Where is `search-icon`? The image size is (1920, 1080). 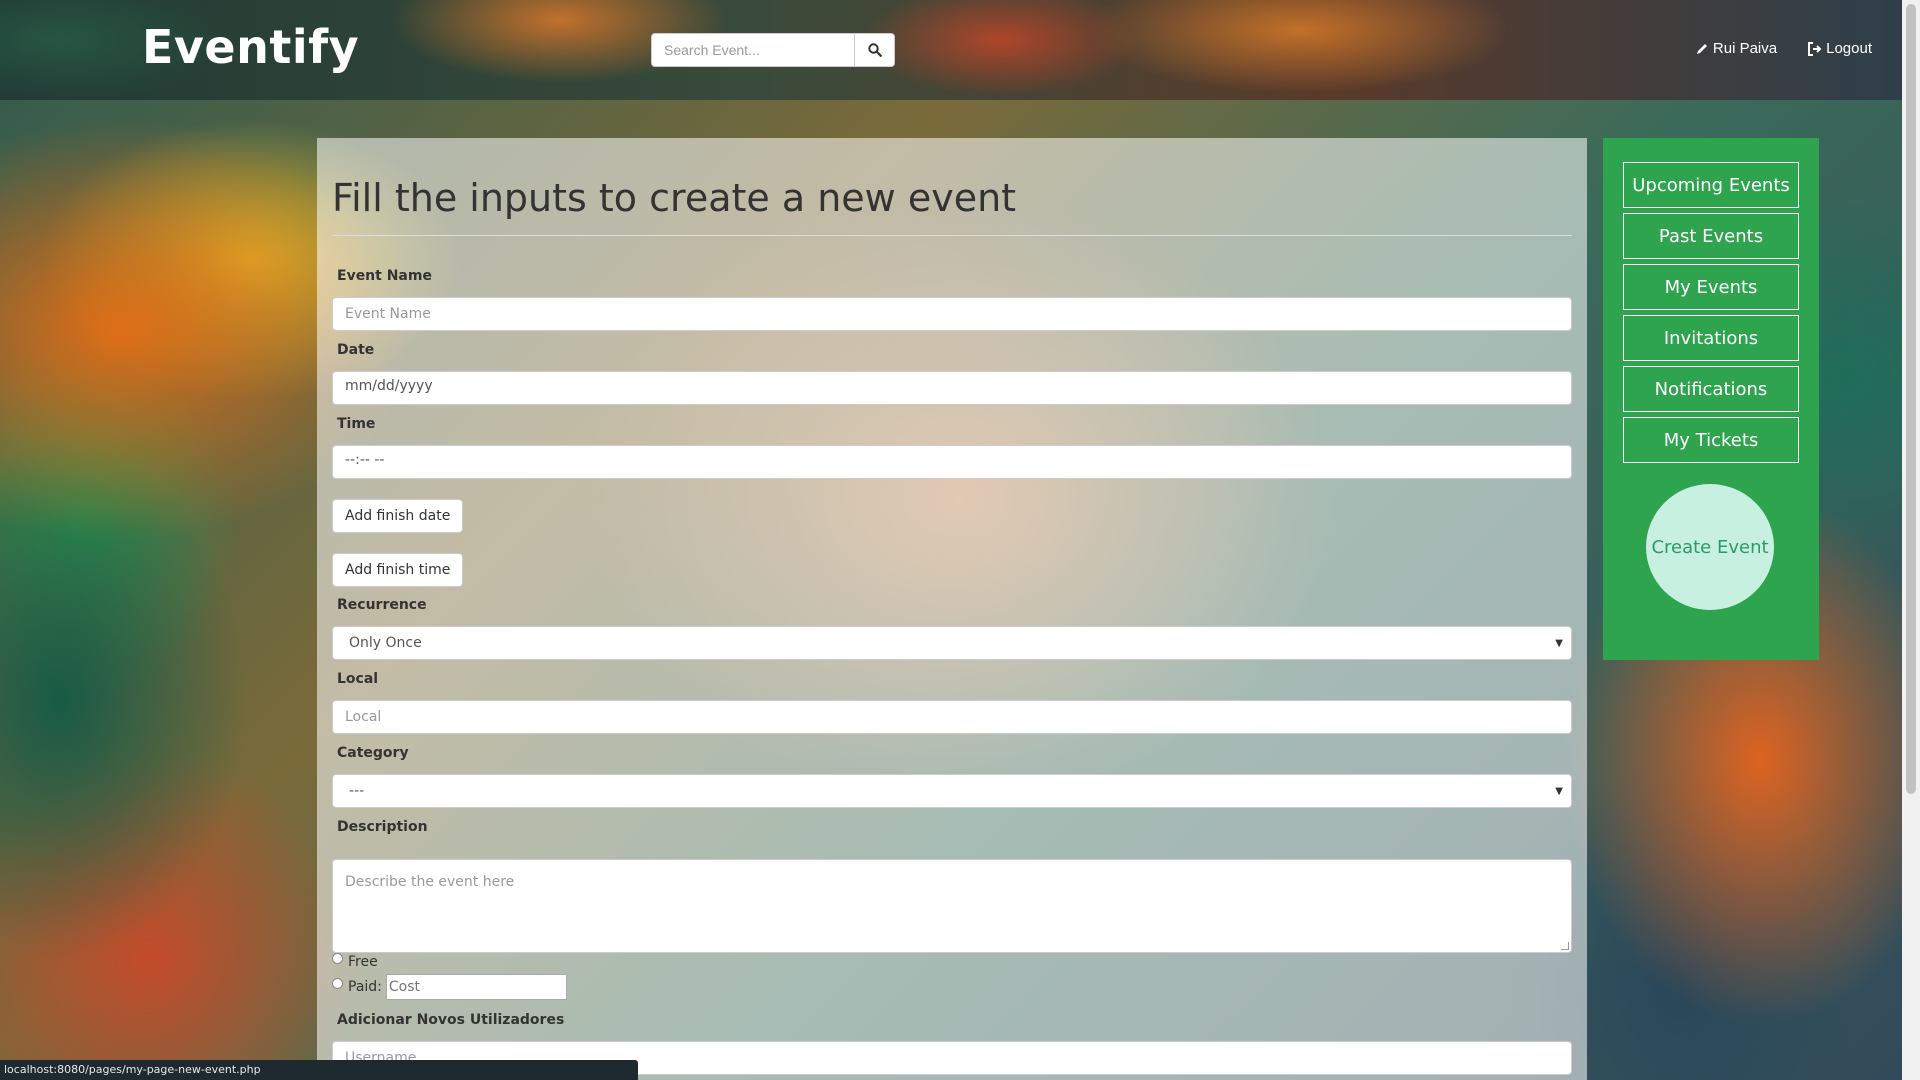
search-icon is located at coordinates (874, 50).